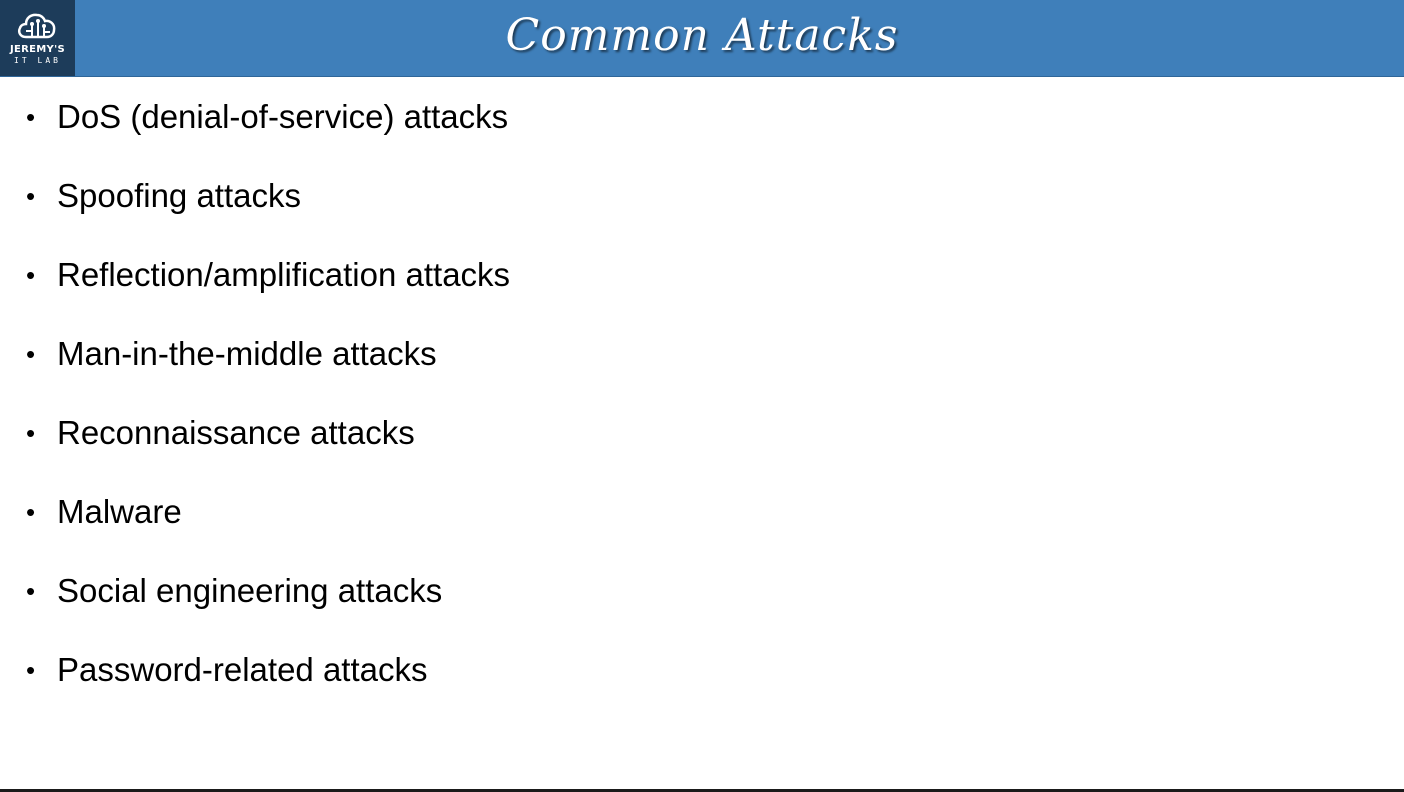 The image size is (1404, 792). Describe the element at coordinates (119, 511) in the screenshot. I see `bullet-text: Malware` at that location.